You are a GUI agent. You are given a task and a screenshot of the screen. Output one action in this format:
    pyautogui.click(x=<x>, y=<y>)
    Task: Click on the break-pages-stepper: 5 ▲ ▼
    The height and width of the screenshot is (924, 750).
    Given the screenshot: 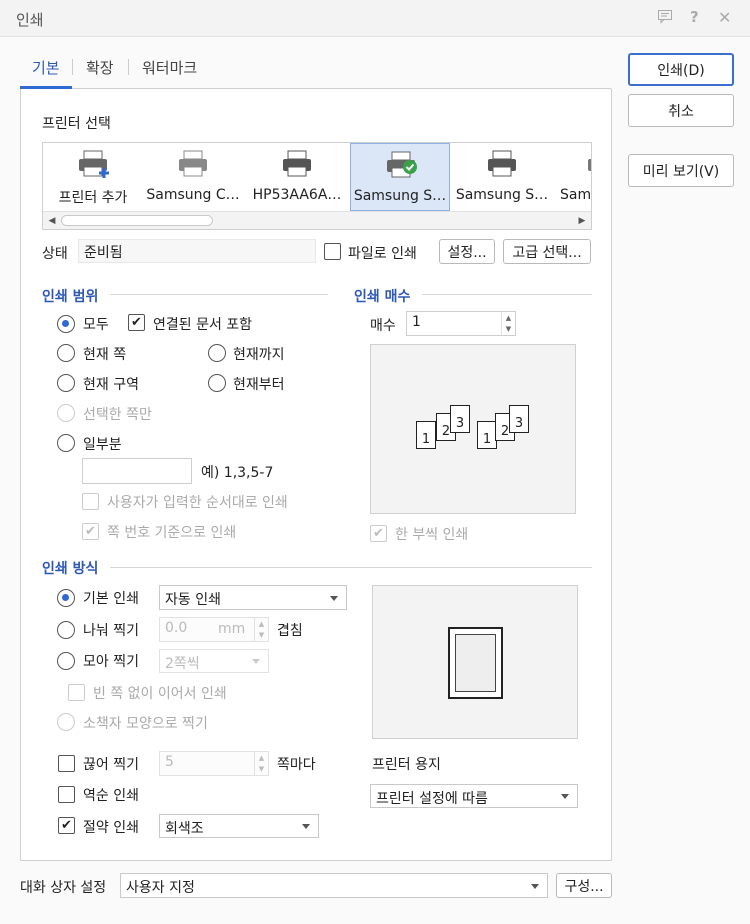 What is the action you would take?
    pyautogui.click(x=214, y=763)
    